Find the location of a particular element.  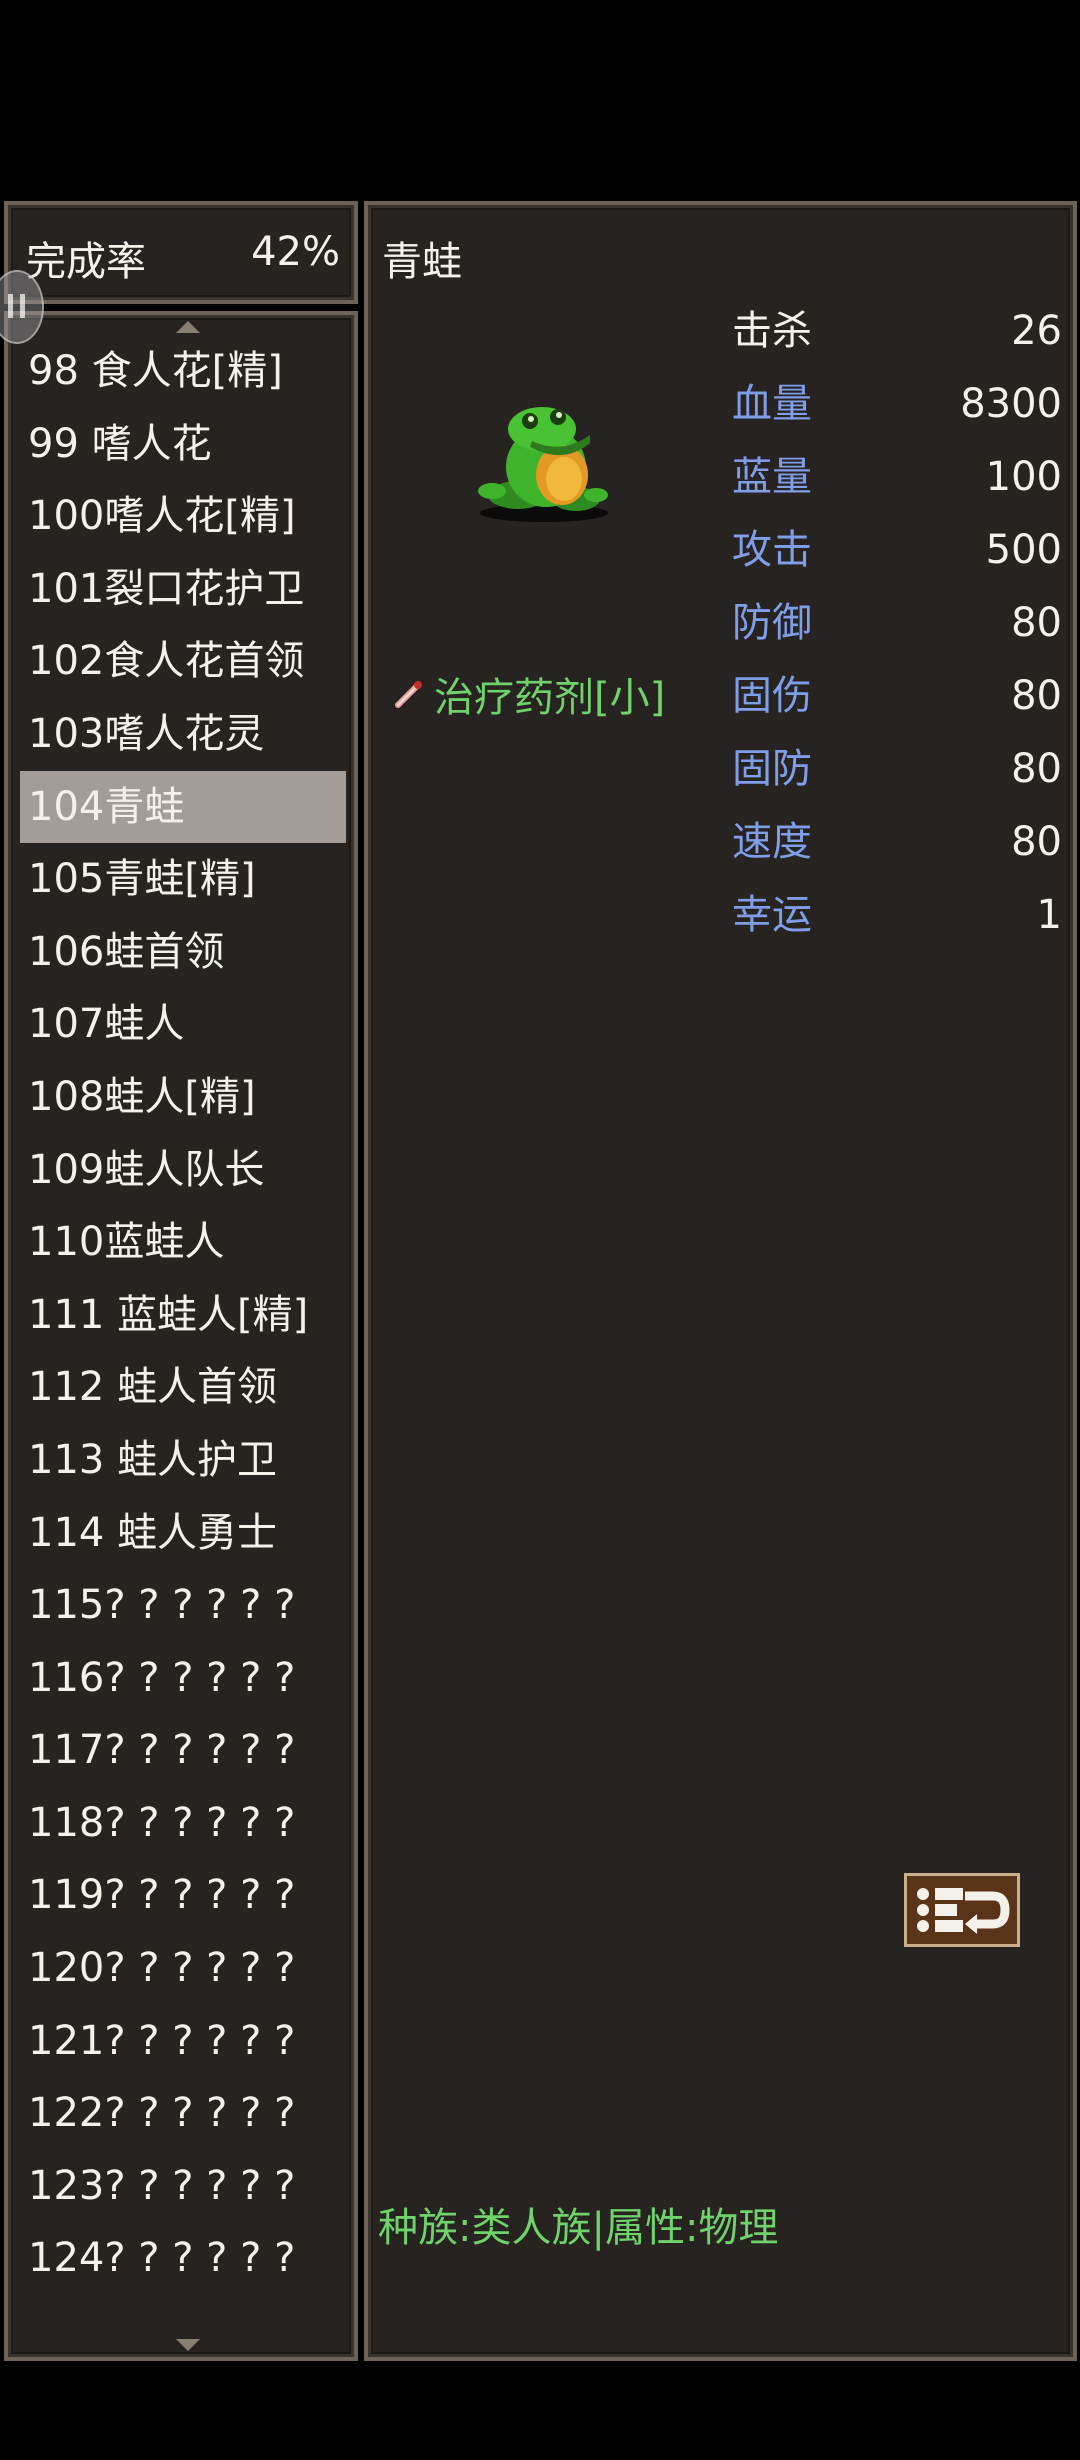

list-item: 113 蛙人护卫 is located at coordinates (183, 1460).